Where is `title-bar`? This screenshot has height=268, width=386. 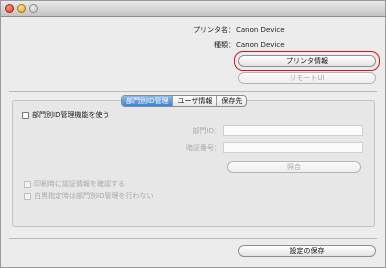
title-bar is located at coordinates (193, 9).